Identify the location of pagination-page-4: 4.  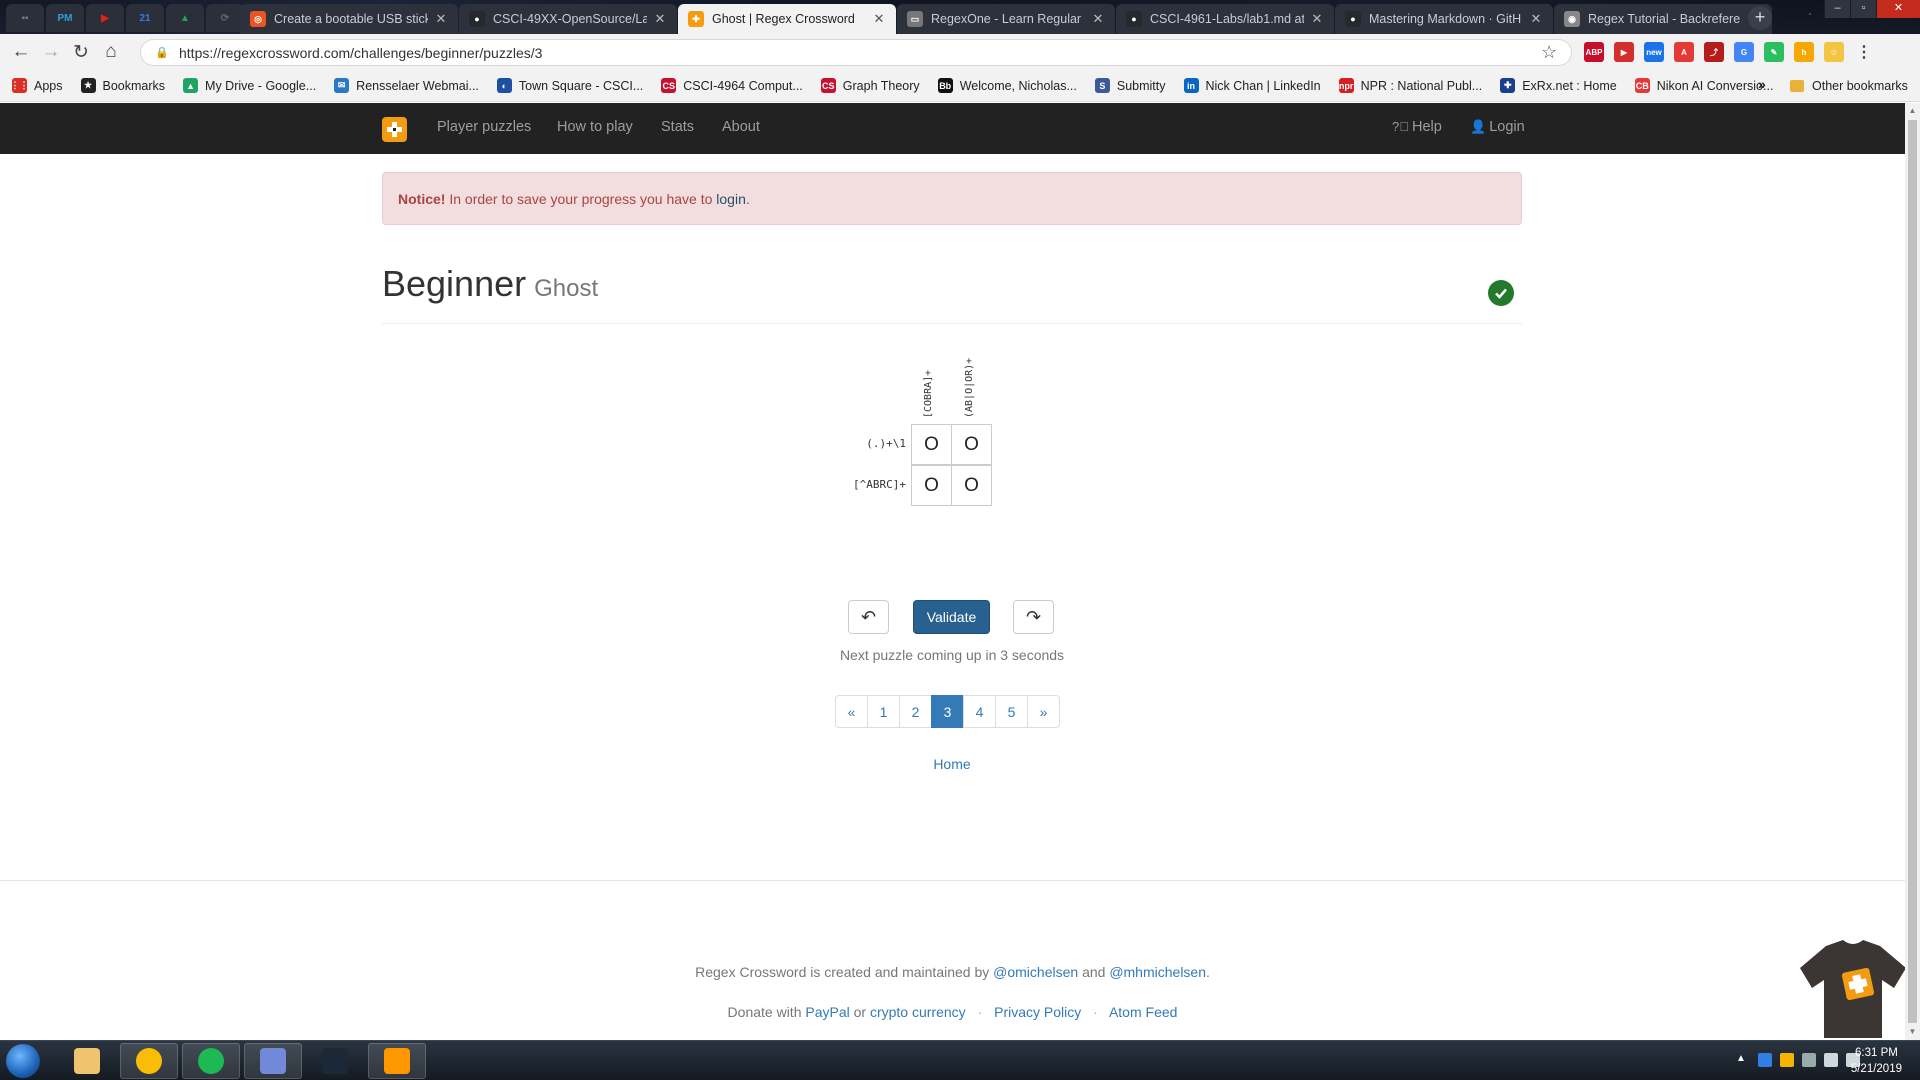
(979, 711).